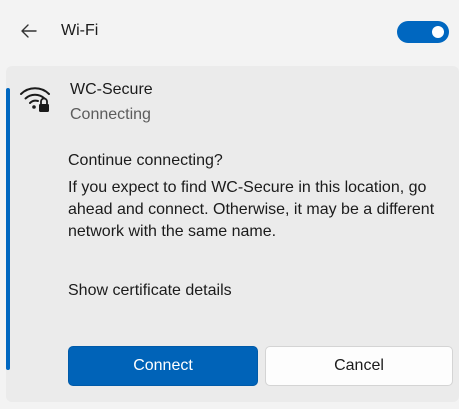 This screenshot has height=409, width=459. What do you see at coordinates (29, 31) in the screenshot?
I see `back-arrow-icon` at bounding box center [29, 31].